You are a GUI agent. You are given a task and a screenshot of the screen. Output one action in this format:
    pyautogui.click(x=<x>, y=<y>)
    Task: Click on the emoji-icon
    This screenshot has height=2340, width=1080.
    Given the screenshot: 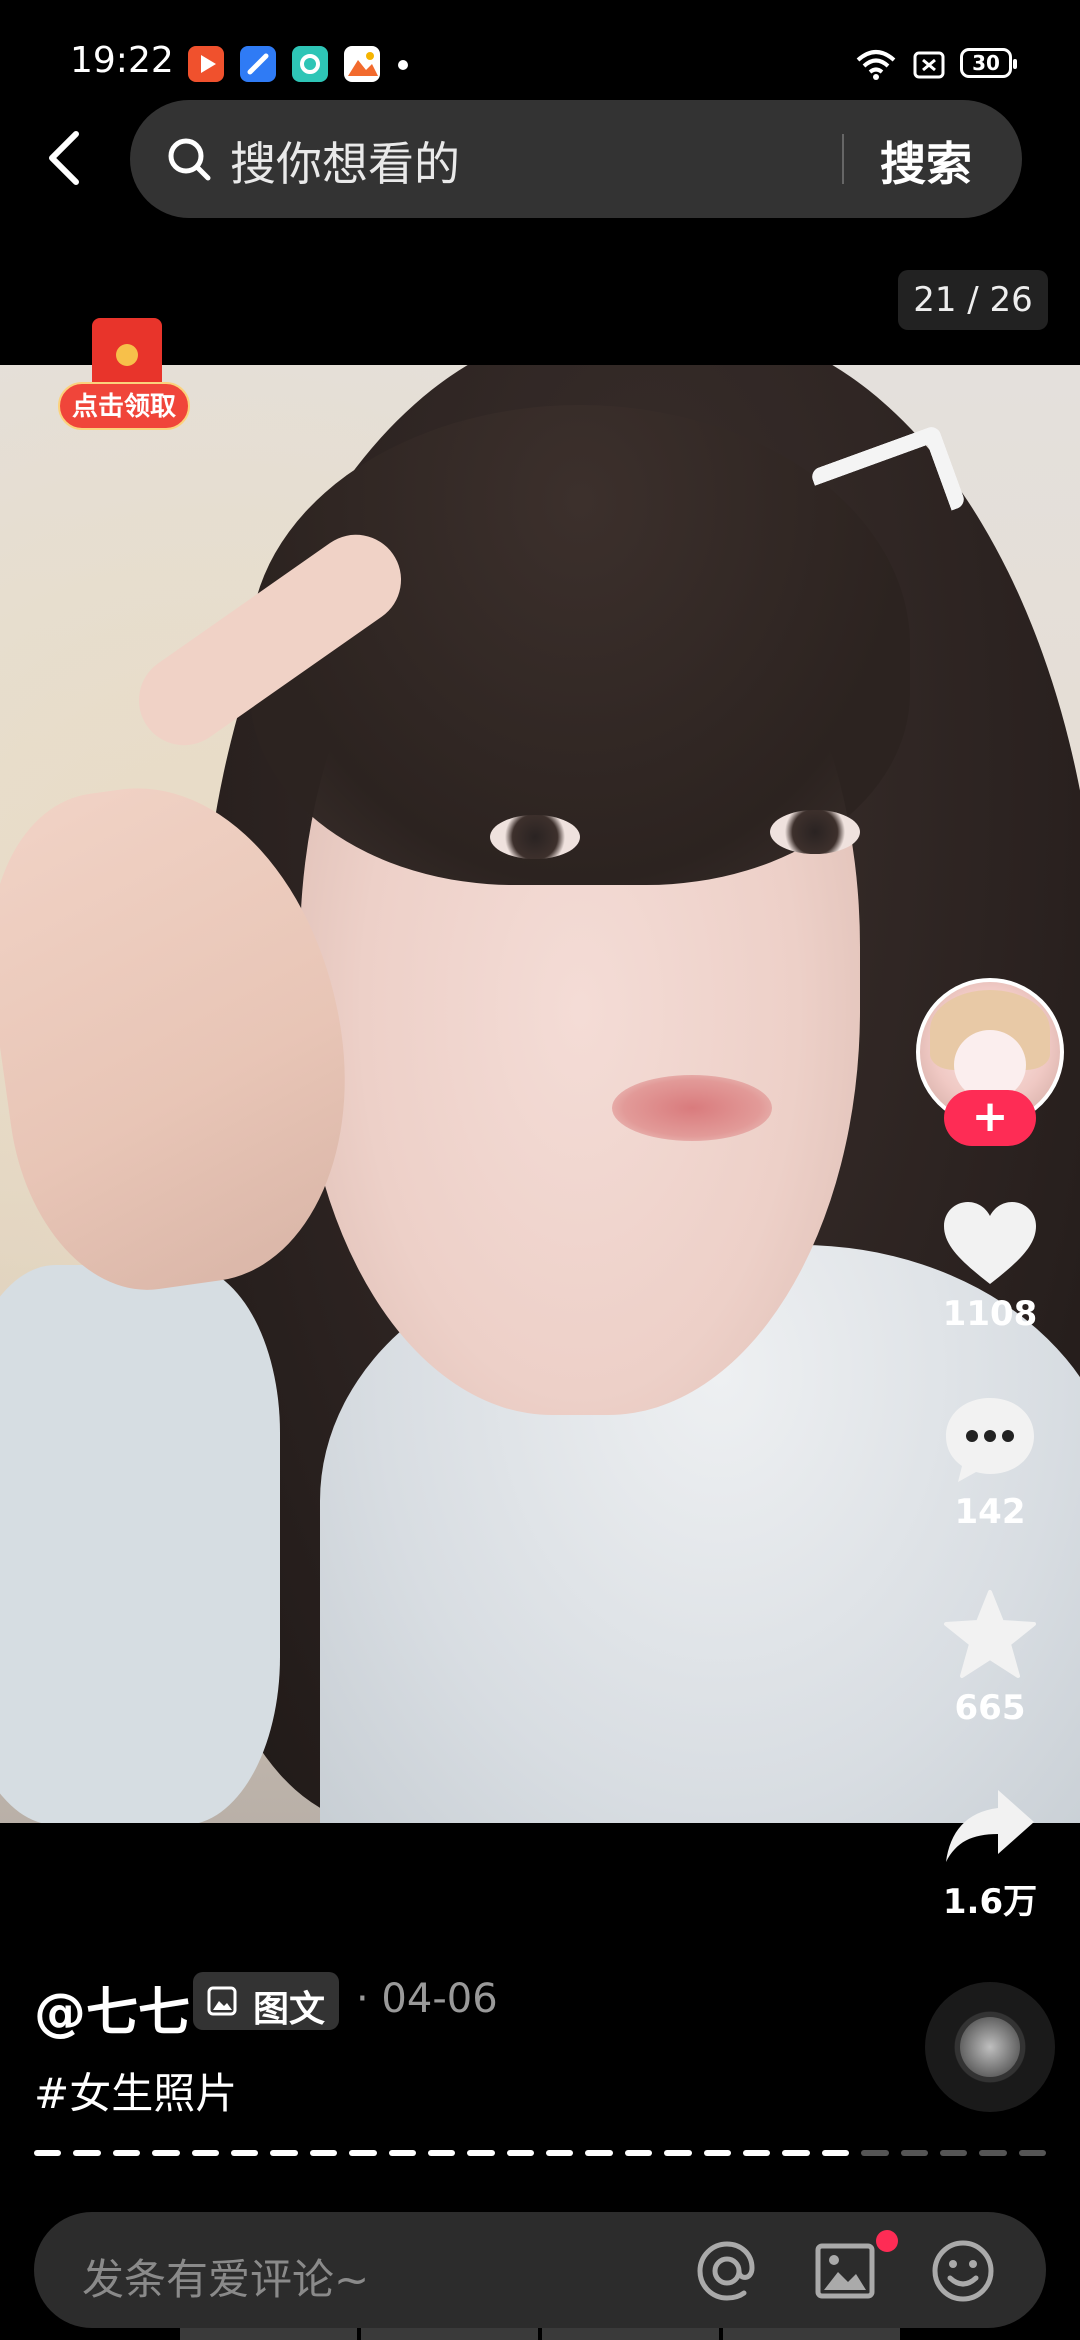 What is the action you would take?
    pyautogui.click(x=963, y=2271)
    